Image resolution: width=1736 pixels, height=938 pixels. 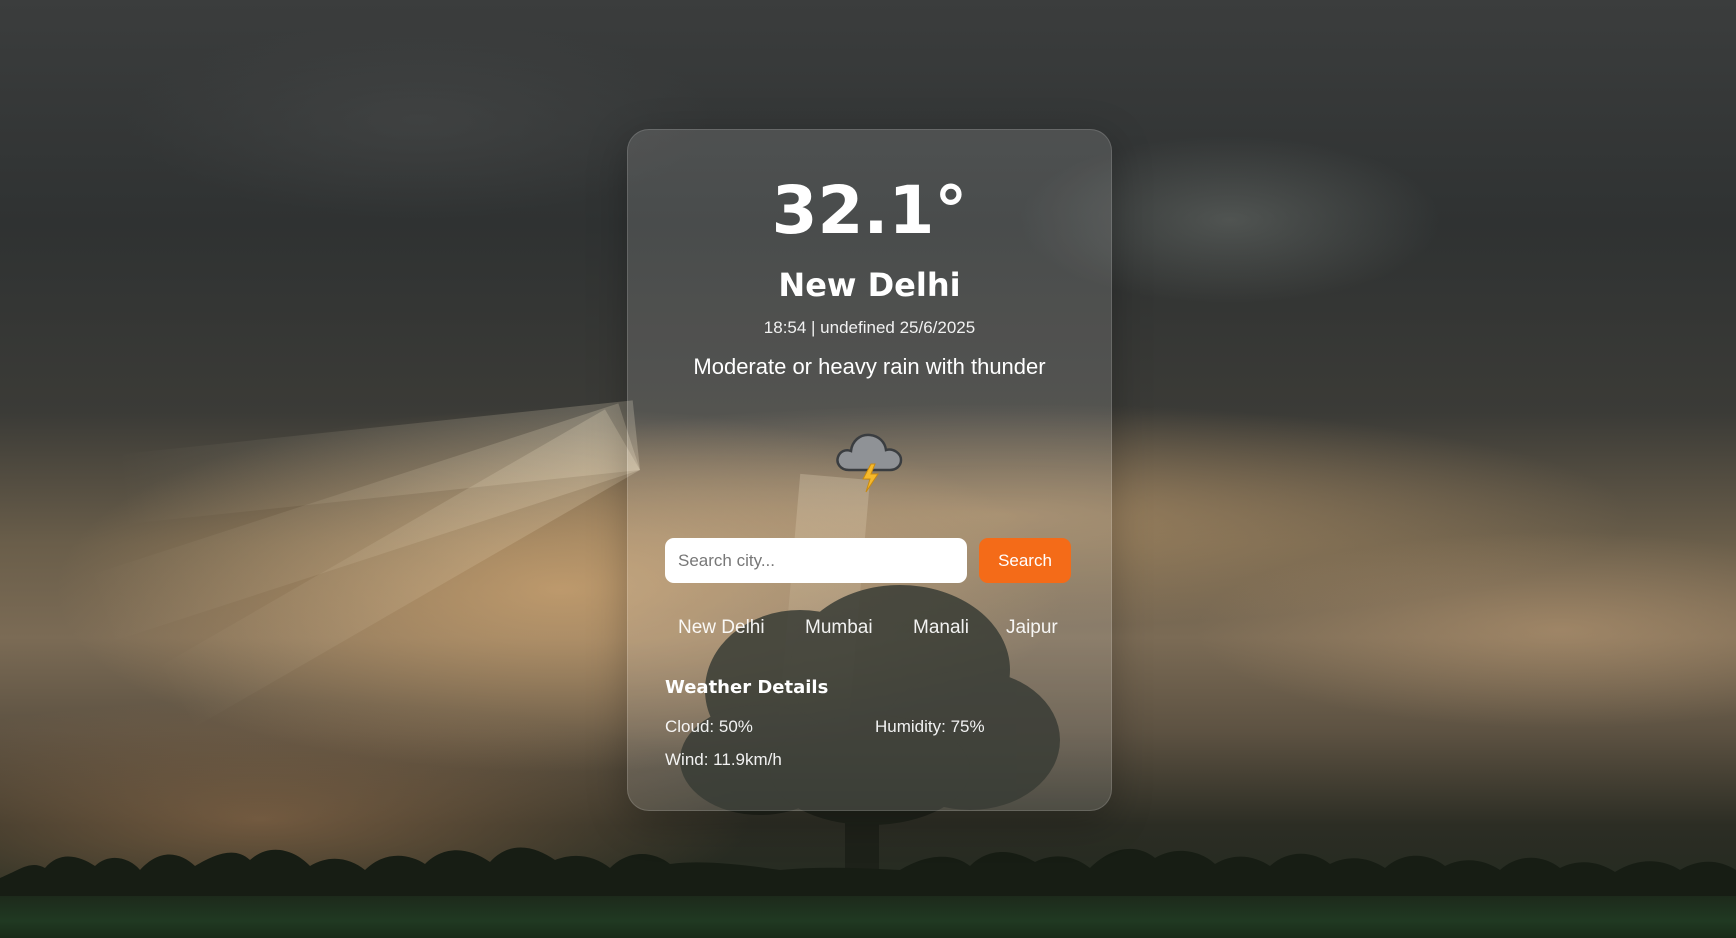 What do you see at coordinates (870, 459) in the screenshot?
I see `thunder-cloud-icon` at bounding box center [870, 459].